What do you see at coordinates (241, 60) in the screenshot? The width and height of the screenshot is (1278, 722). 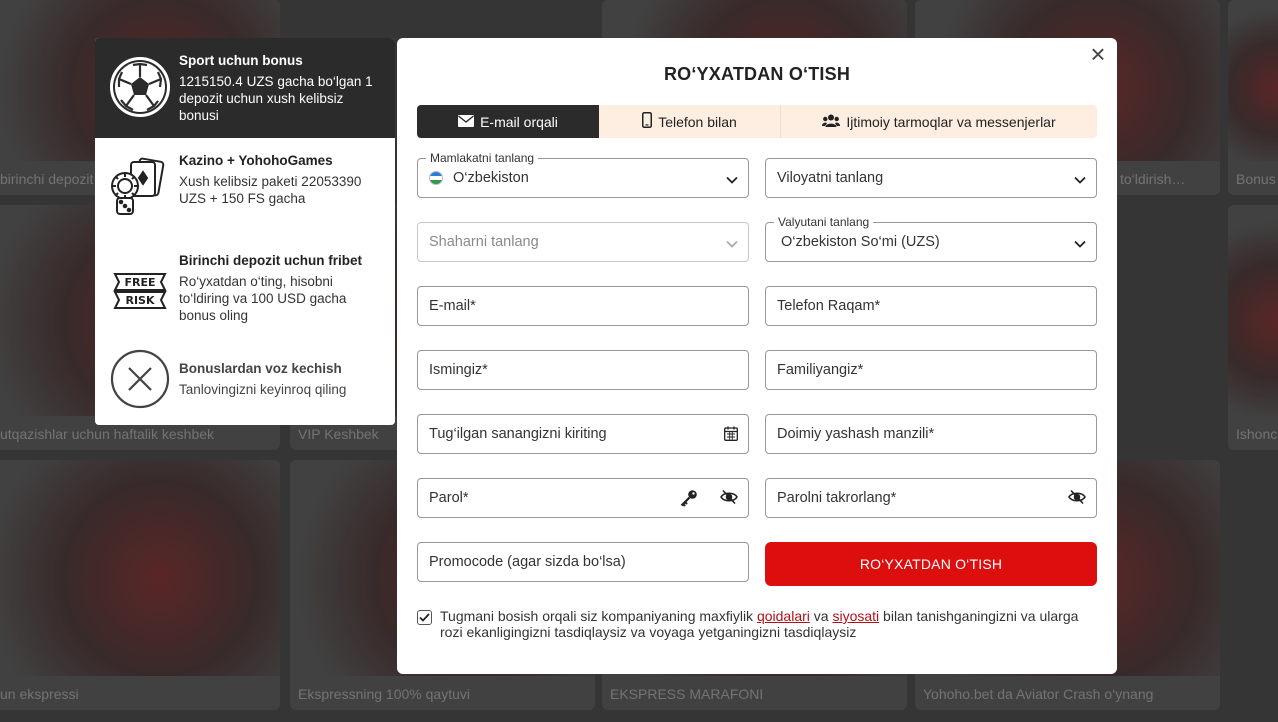 I see `bonus-title: Sport uchun bonus` at bounding box center [241, 60].